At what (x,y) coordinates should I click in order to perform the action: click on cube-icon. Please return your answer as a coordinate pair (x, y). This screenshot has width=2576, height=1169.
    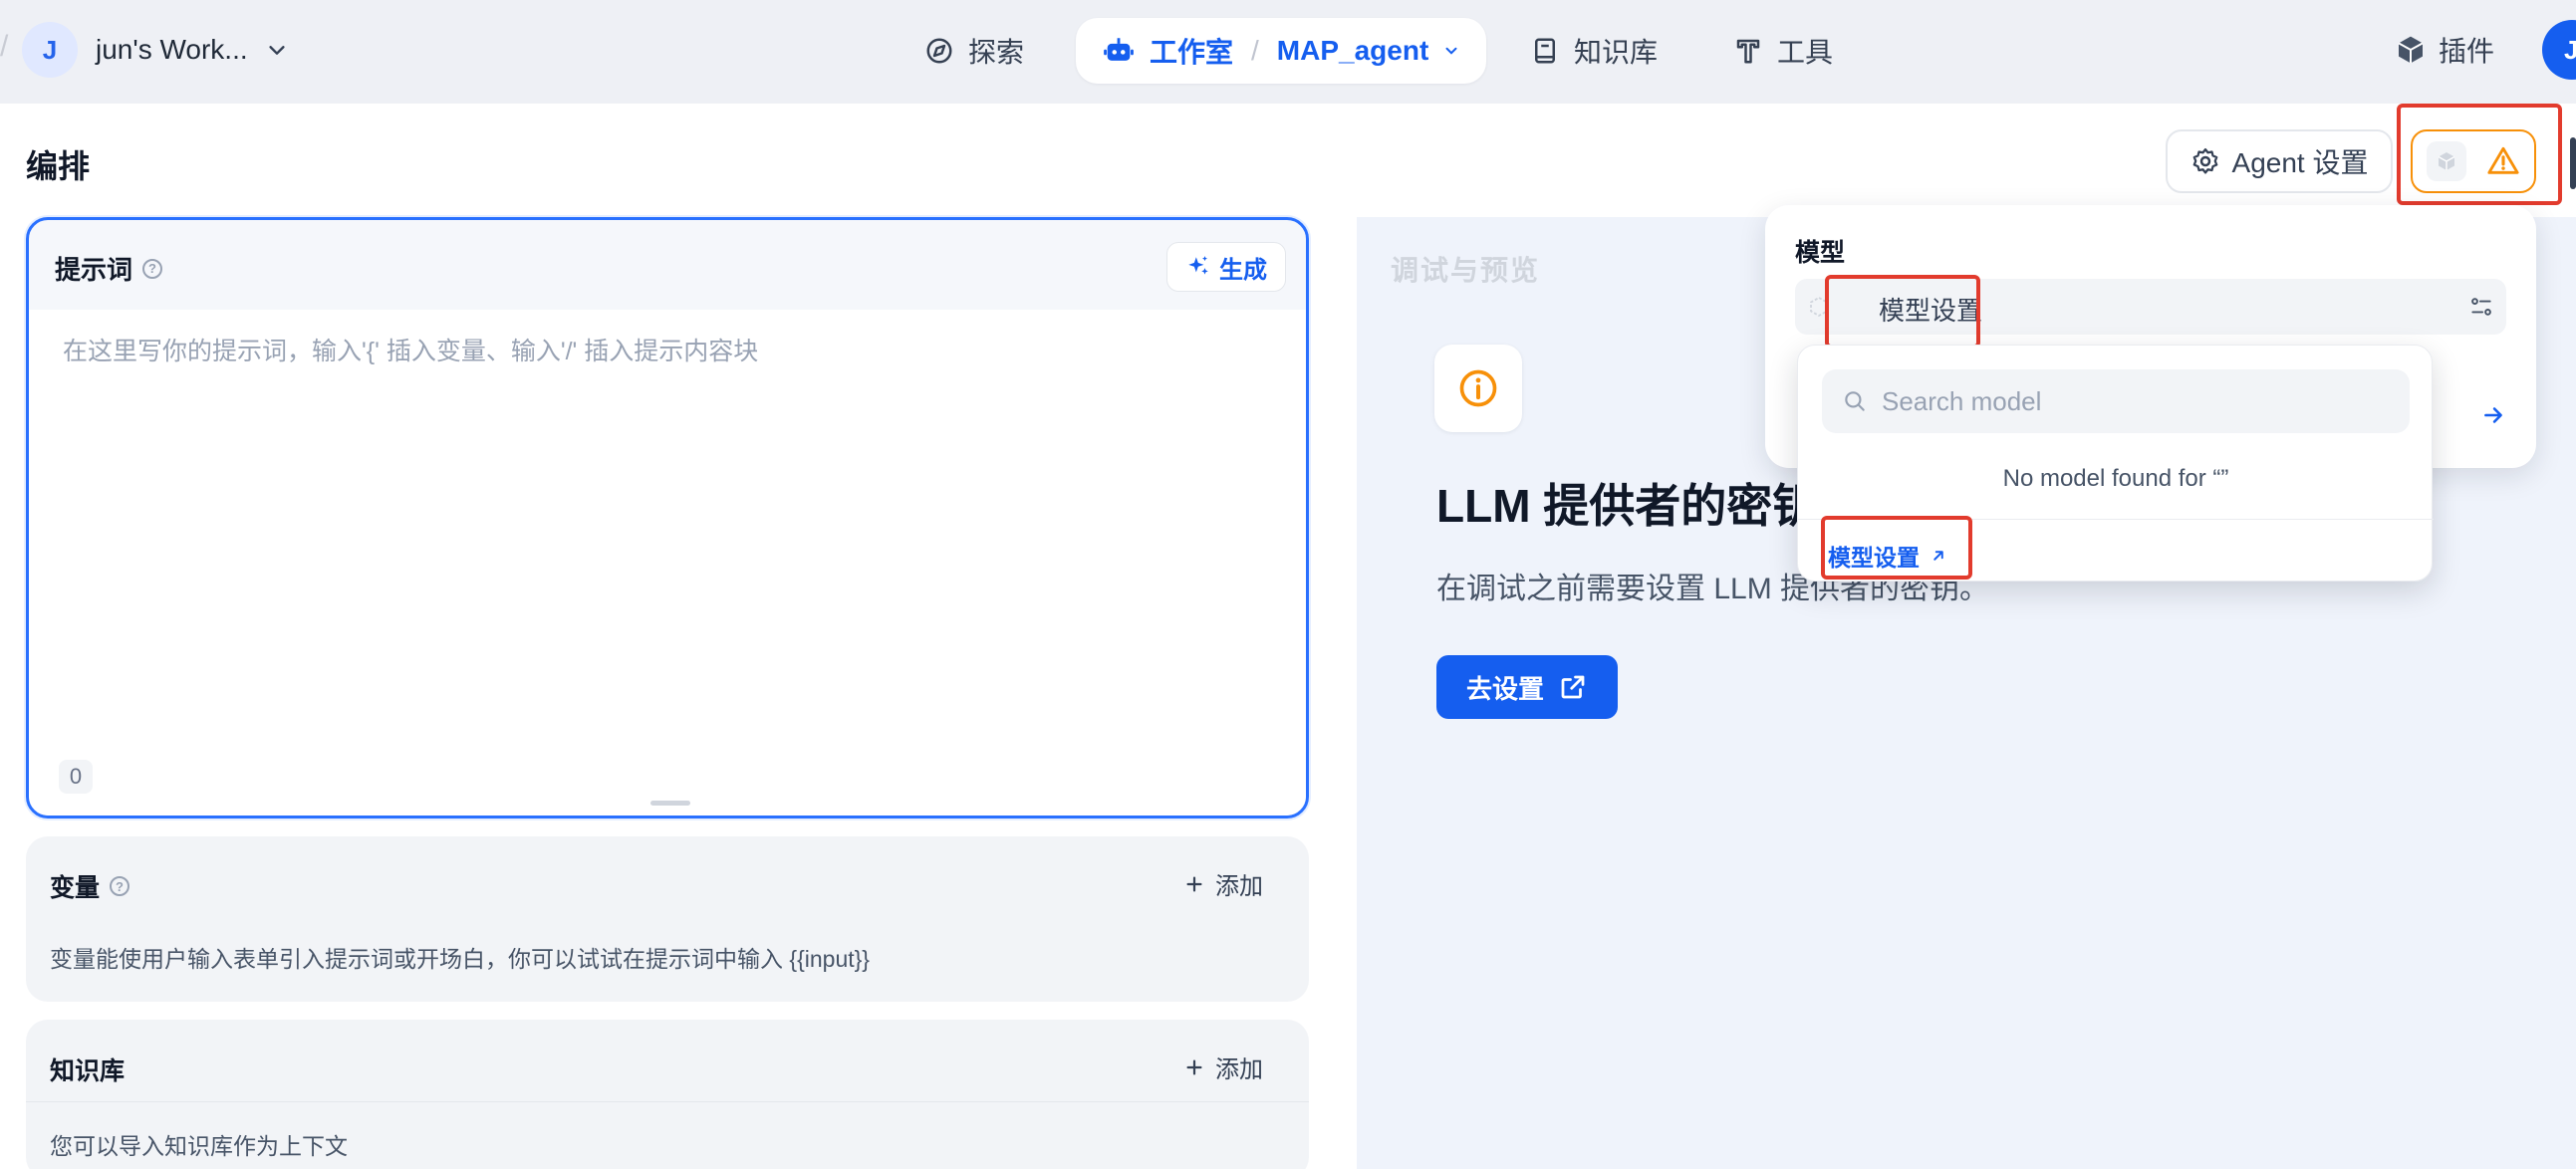
    Looking at the image, I should click on (2411, 50).